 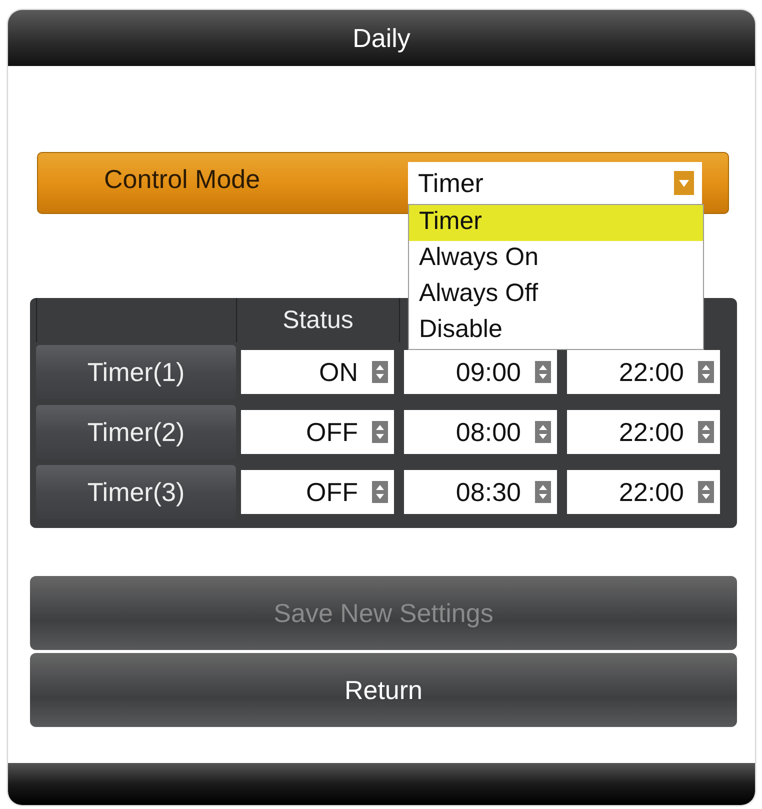 What do you see at coordinates (556, 223) in the screenshot?
I see `dropdown-option: Timer` at bounding box center [556, 223].